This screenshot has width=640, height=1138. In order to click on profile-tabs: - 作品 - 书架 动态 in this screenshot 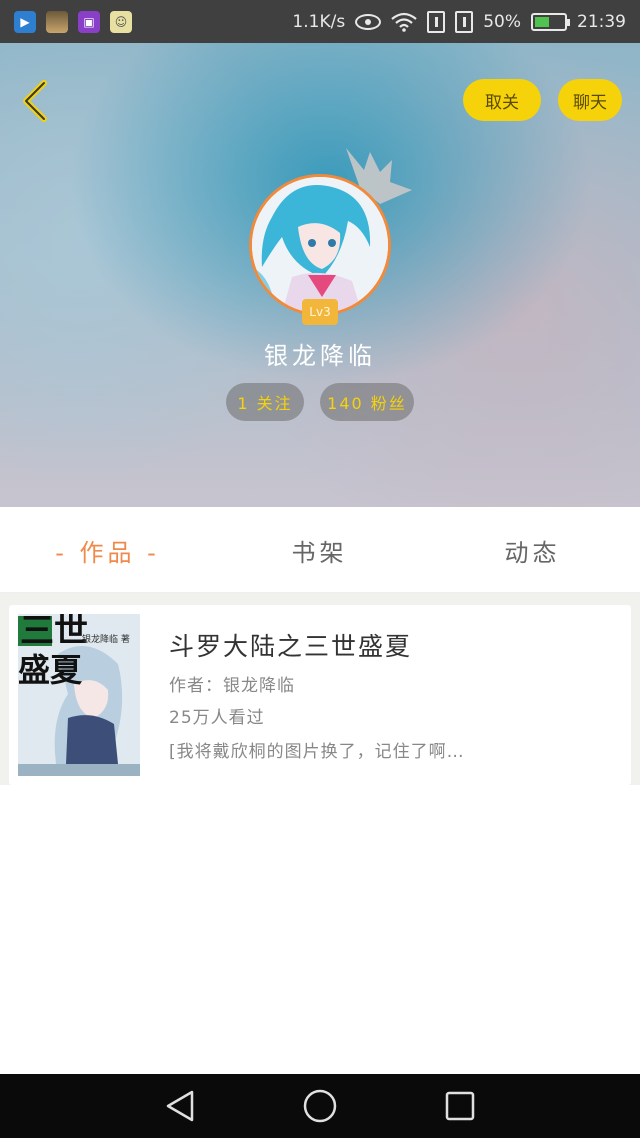, I will do `click(320, 550)`.